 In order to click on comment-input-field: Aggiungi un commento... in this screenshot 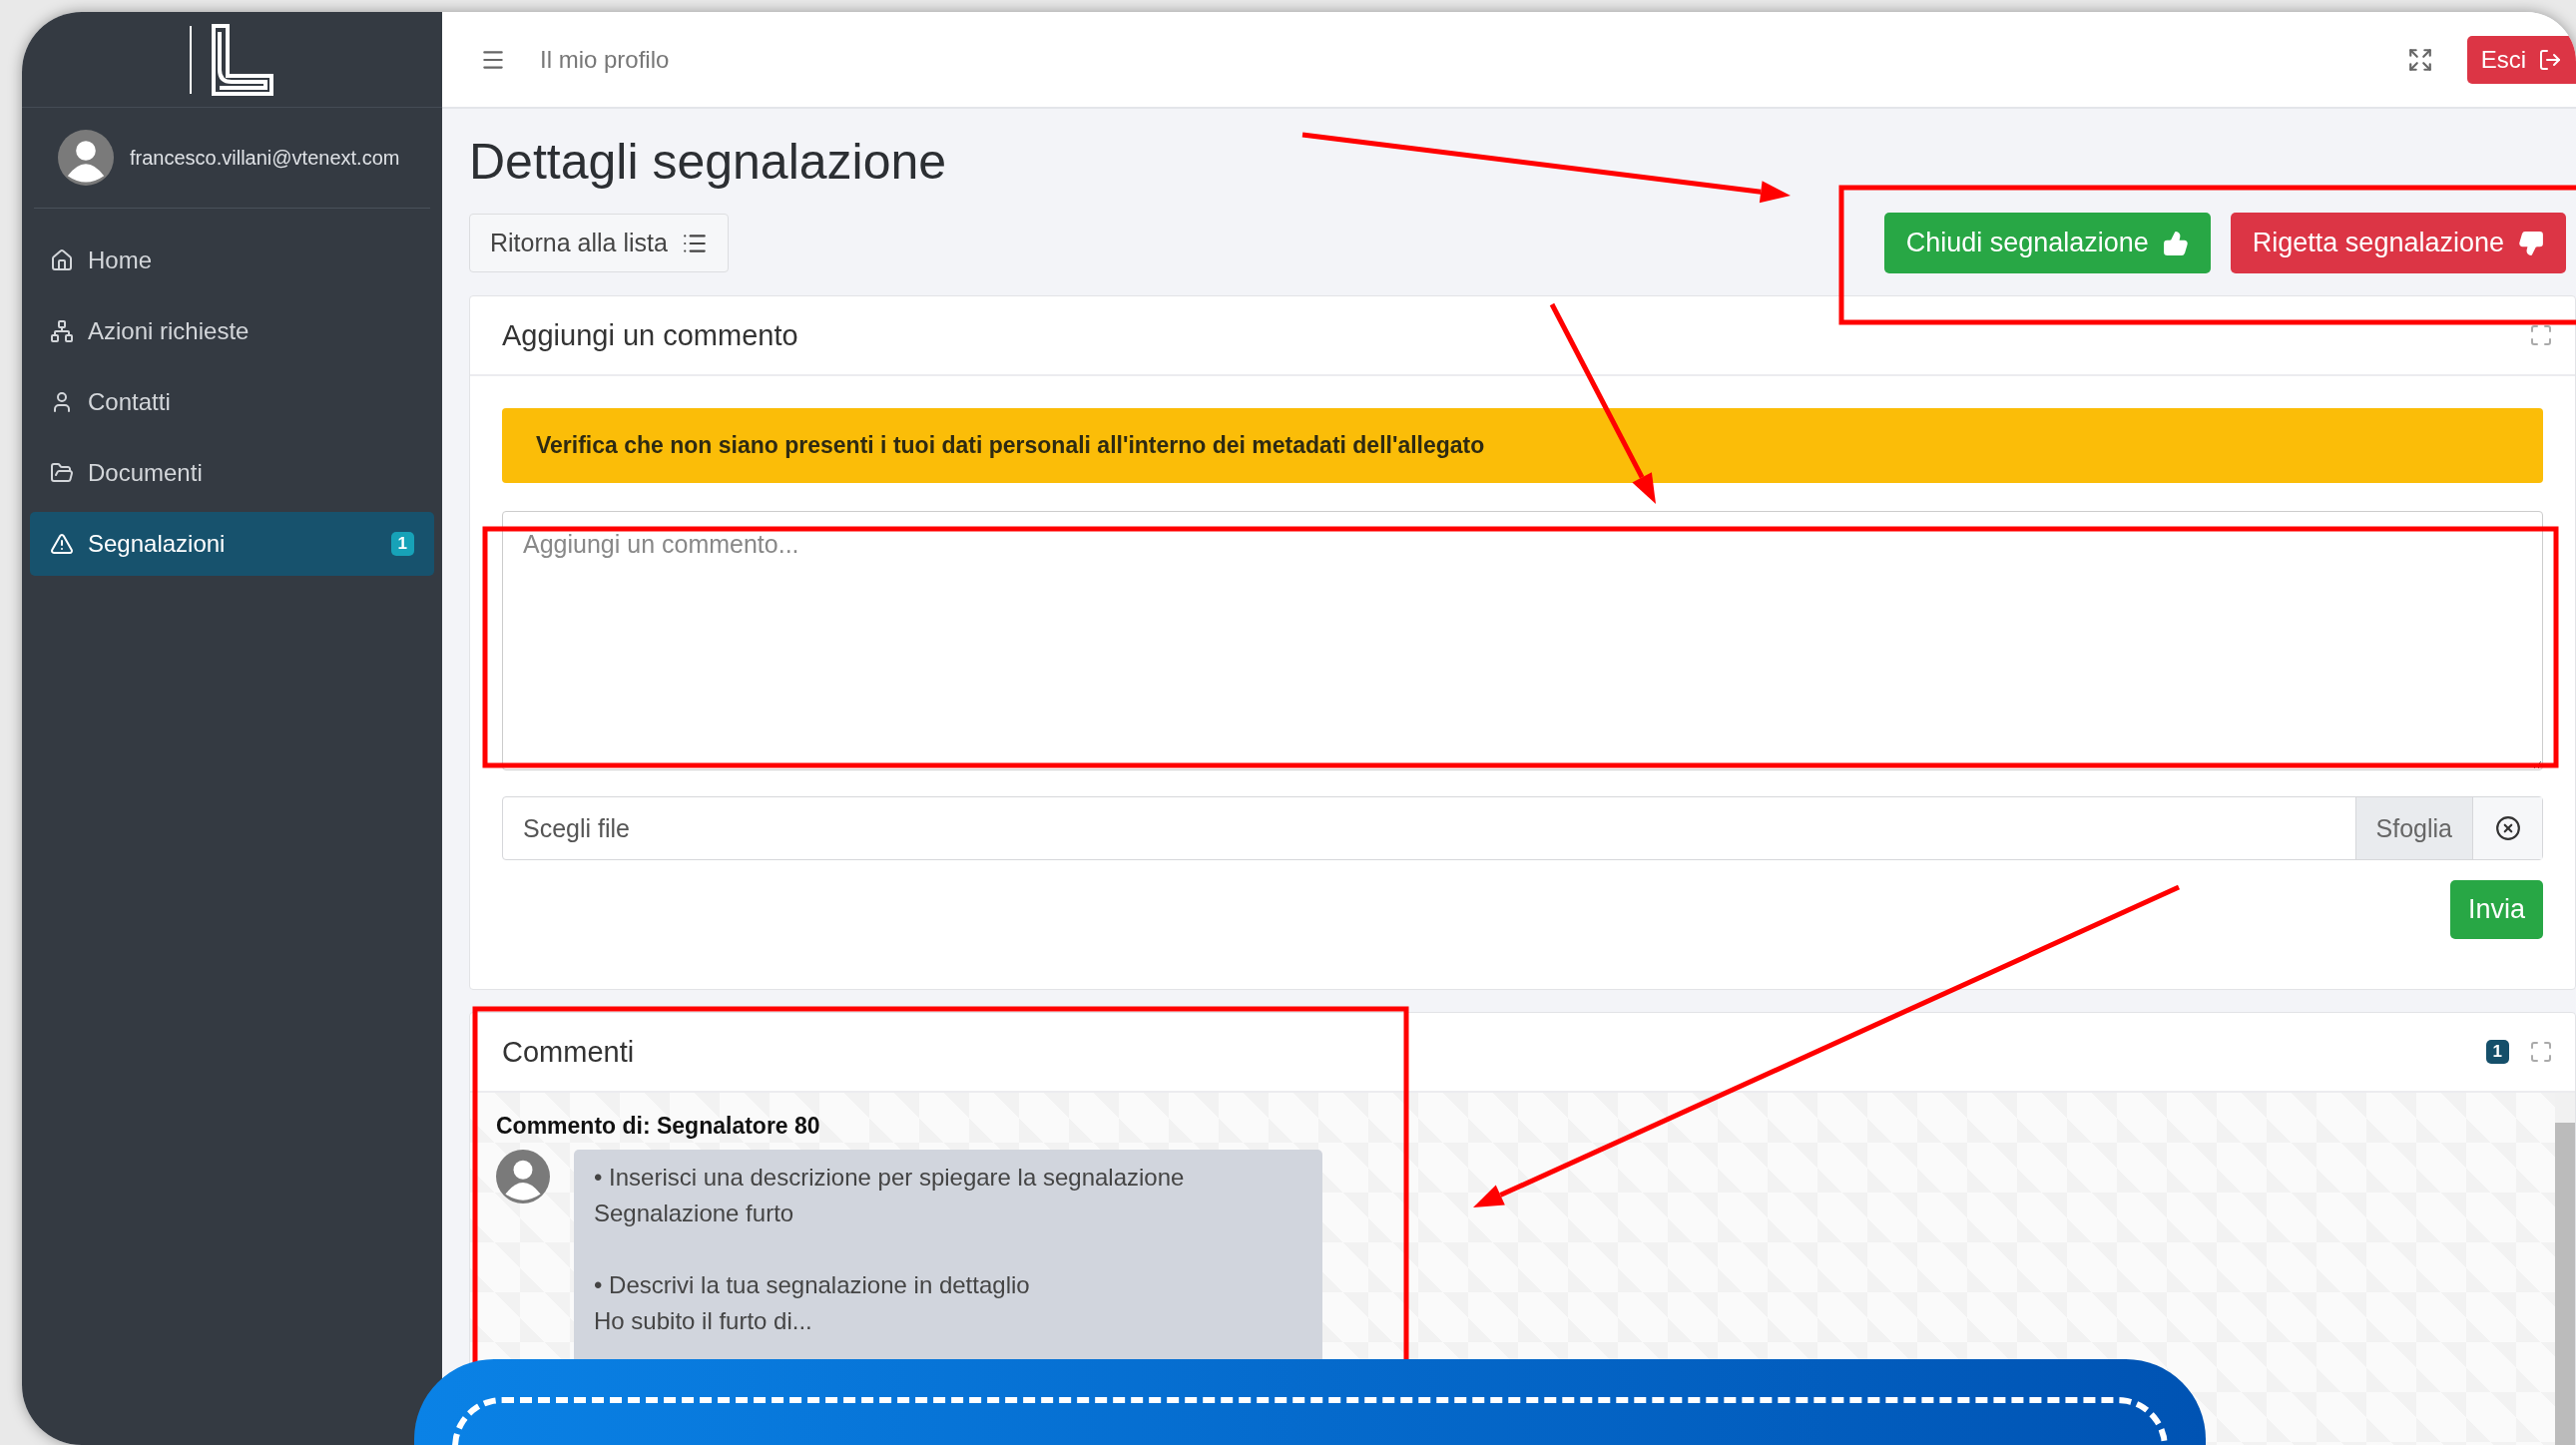, I will do `click(1523, 640)`.